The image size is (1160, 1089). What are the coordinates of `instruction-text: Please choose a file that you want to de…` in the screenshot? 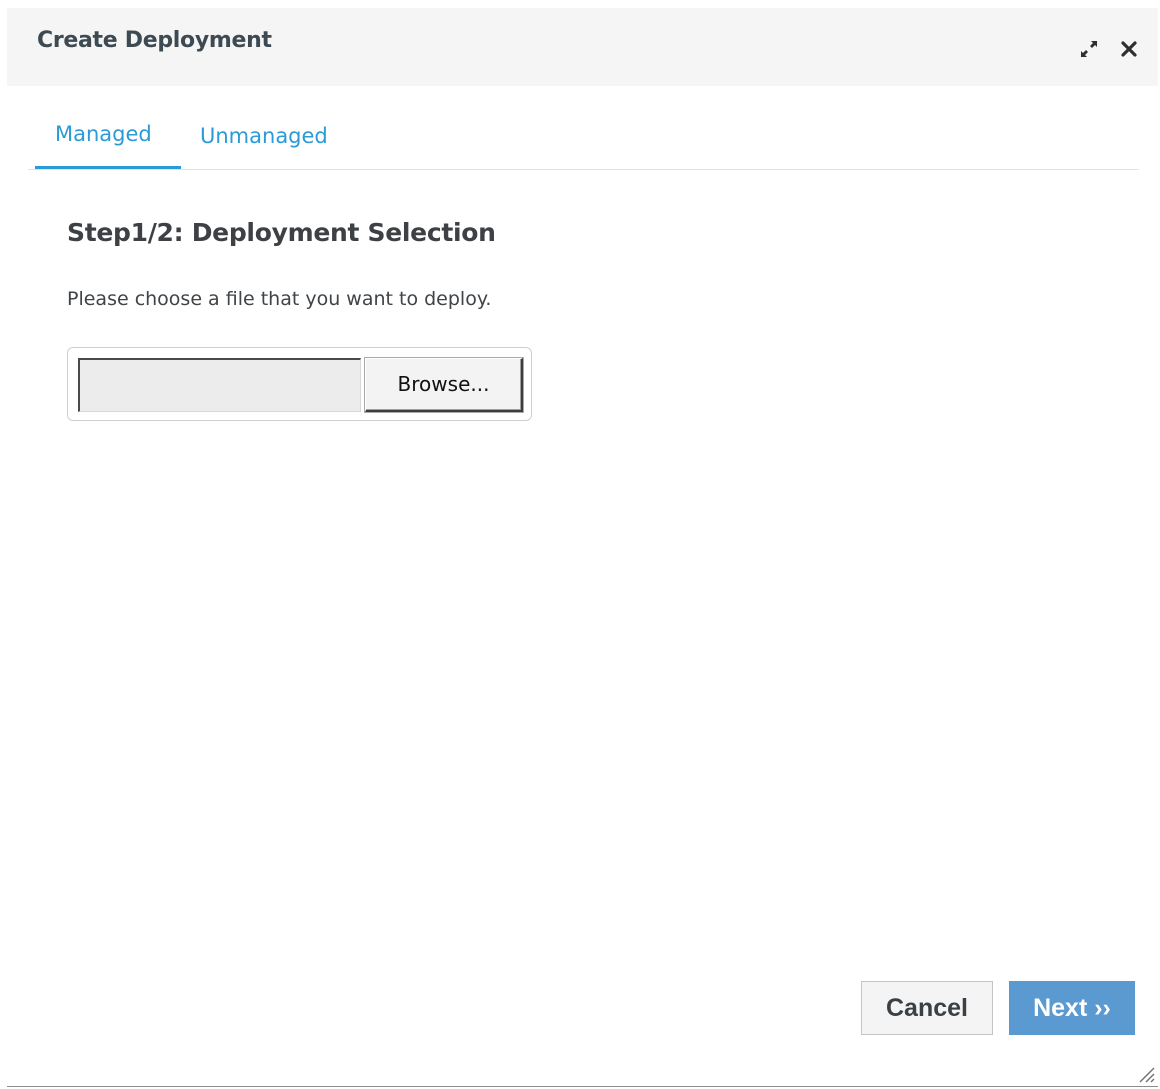 It's located at (279, 299).